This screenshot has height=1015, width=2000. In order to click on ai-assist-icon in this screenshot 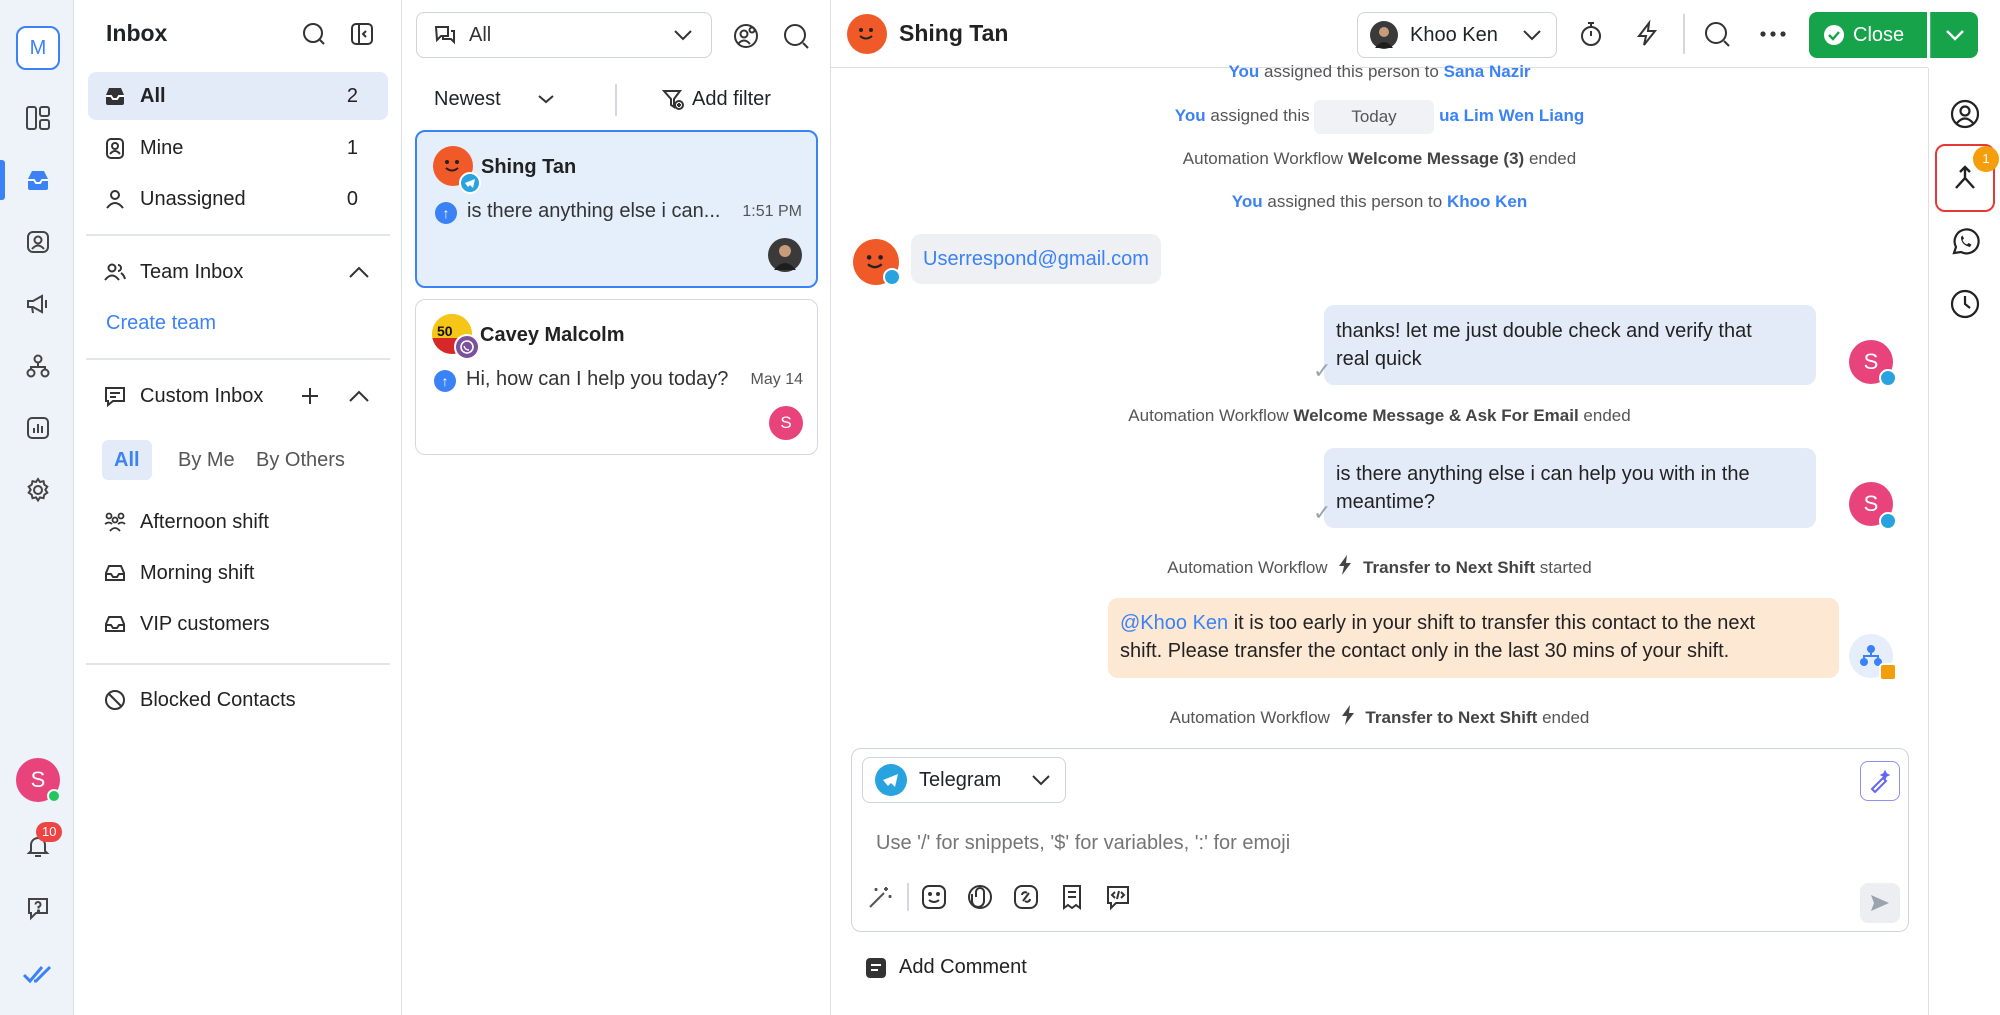, I will do `click(1880, 781)`.